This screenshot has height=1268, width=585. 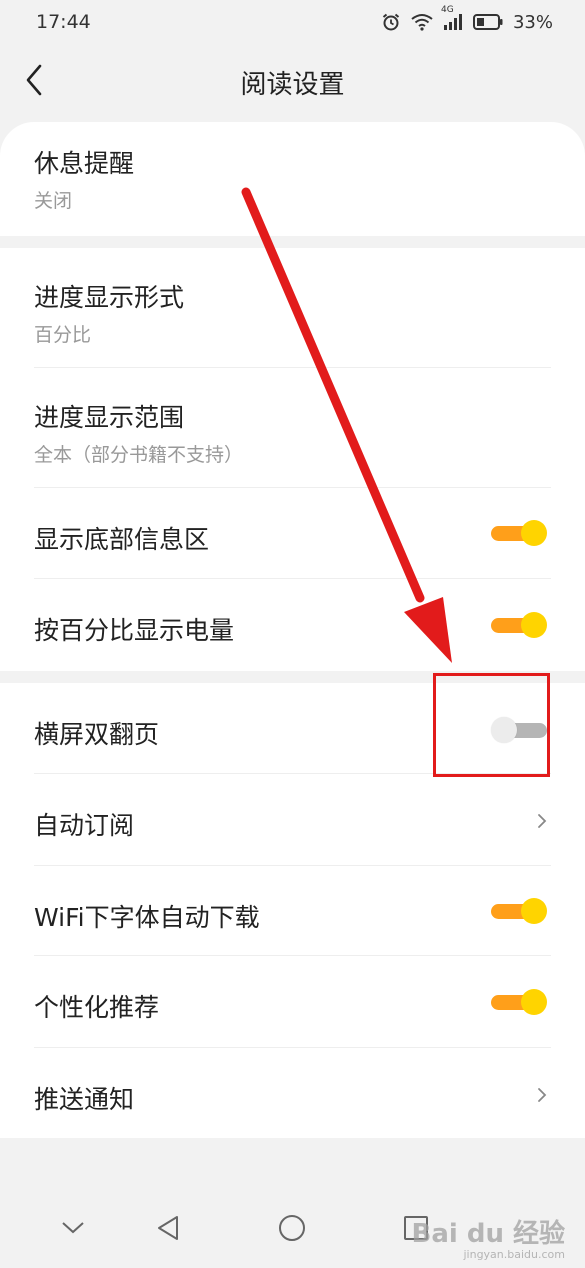 I want to click on header: 阅读设置, so click(x=292, y=83).